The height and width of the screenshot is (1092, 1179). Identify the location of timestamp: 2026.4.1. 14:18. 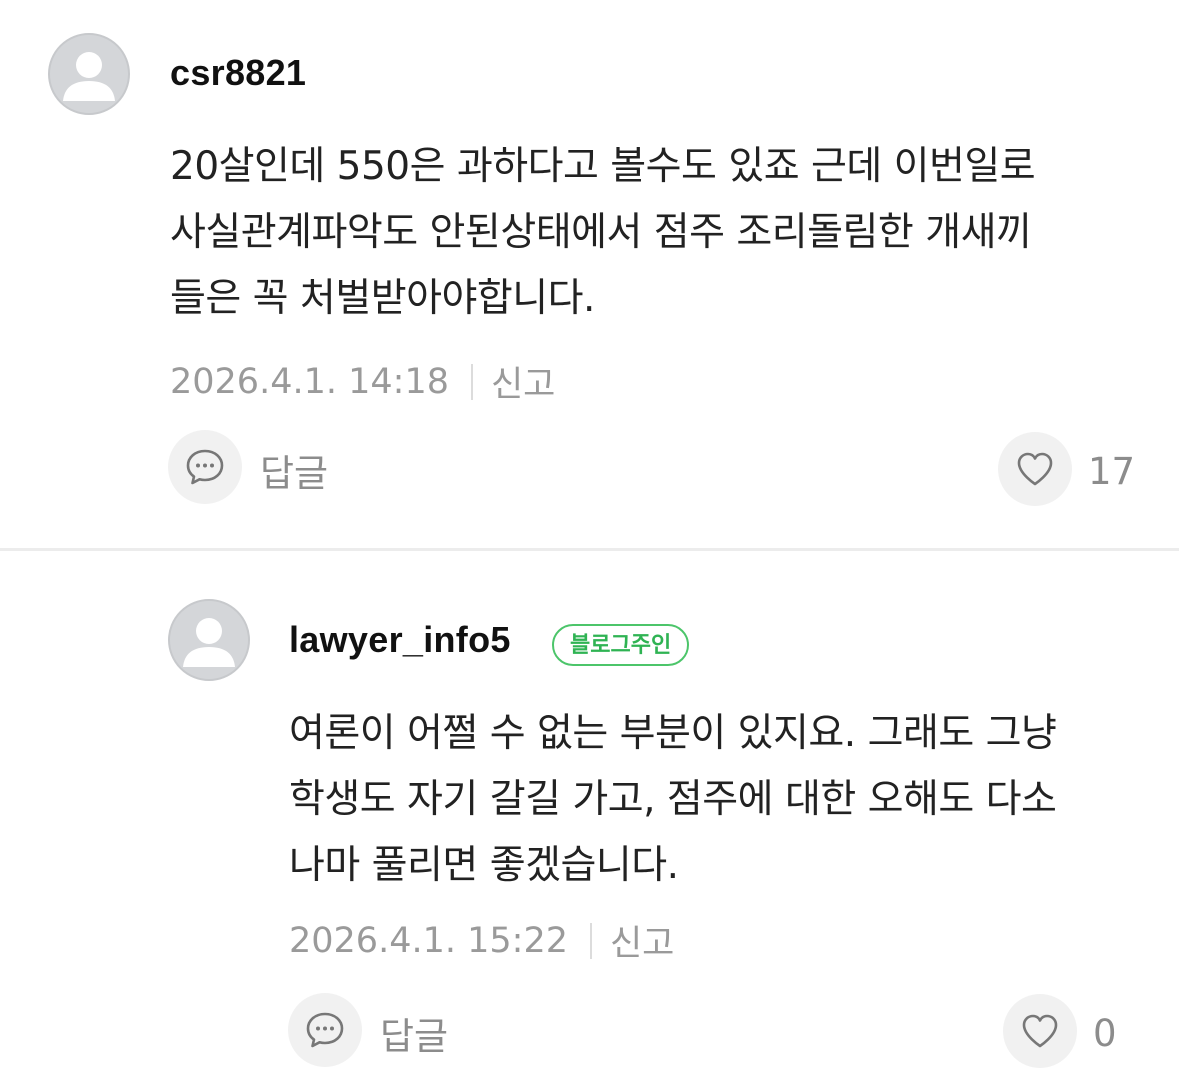
(309, 381).